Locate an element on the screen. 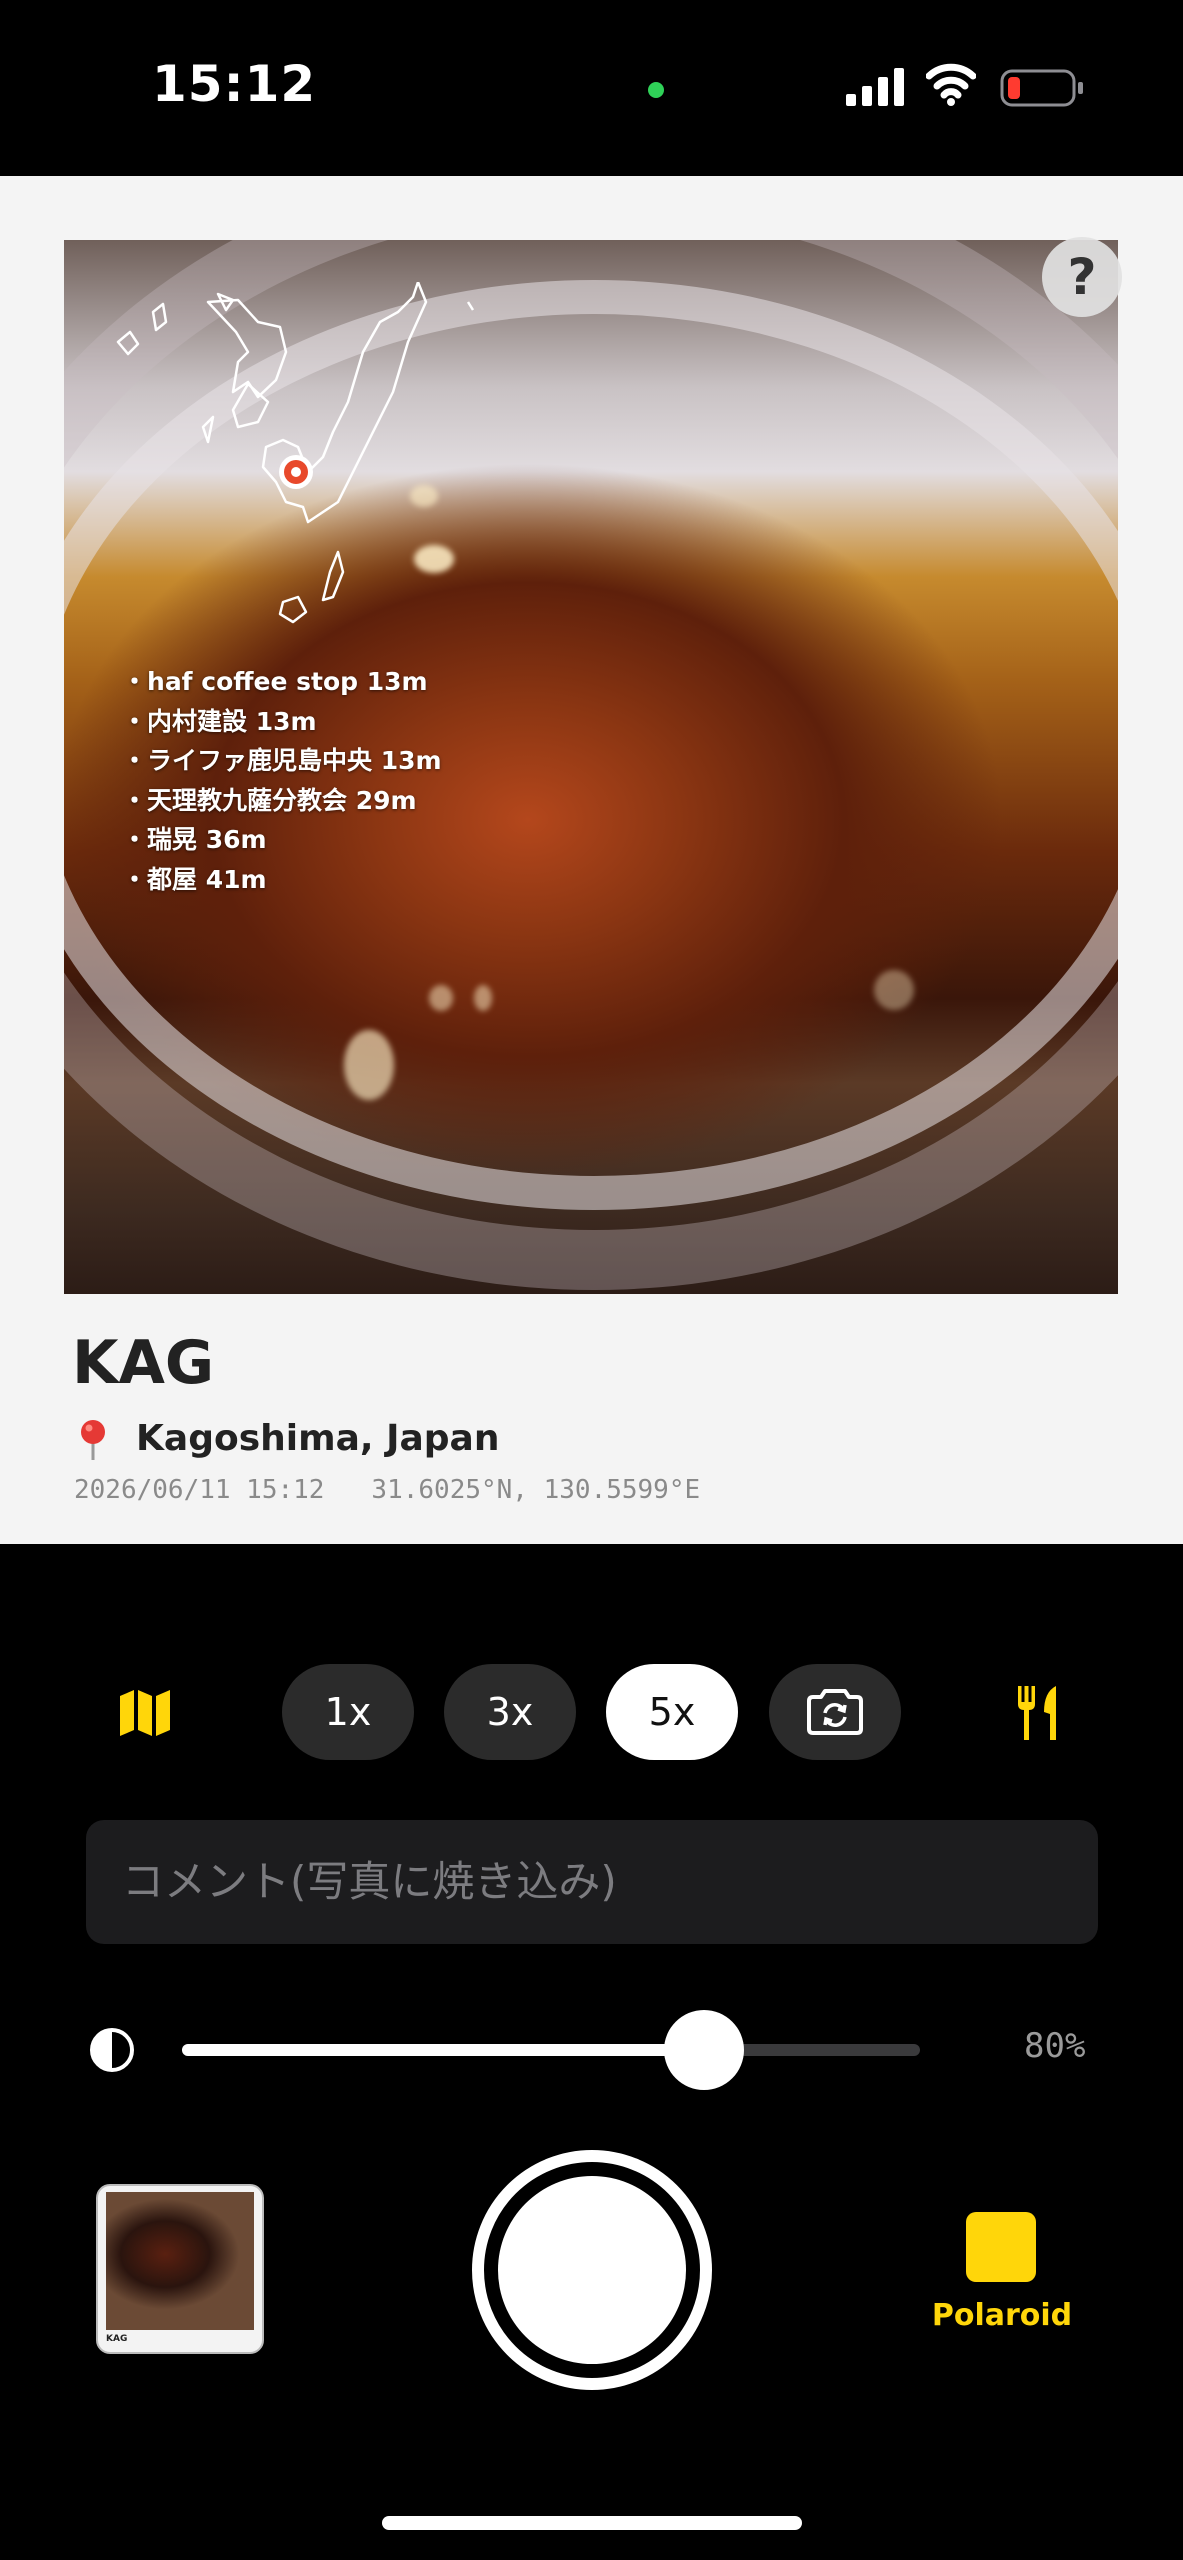  nearby-place: 天理教九薩分教会 29m is located at coordinates (282, 801).